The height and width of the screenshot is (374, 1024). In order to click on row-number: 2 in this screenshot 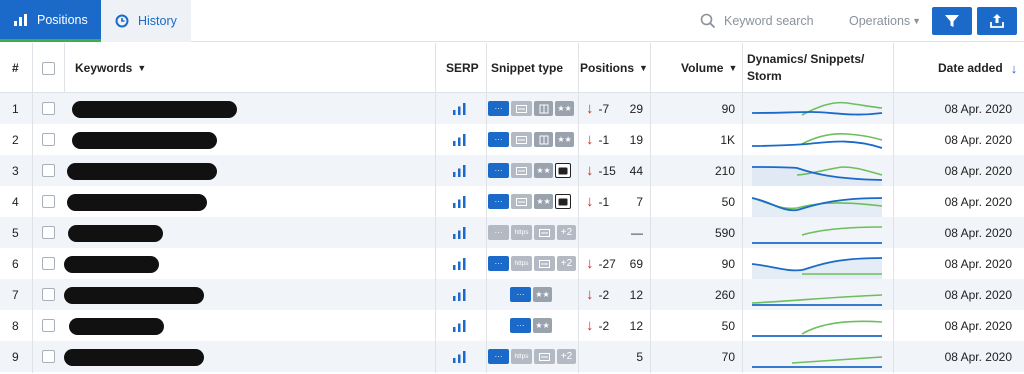, I will do `click(15, 139)`.